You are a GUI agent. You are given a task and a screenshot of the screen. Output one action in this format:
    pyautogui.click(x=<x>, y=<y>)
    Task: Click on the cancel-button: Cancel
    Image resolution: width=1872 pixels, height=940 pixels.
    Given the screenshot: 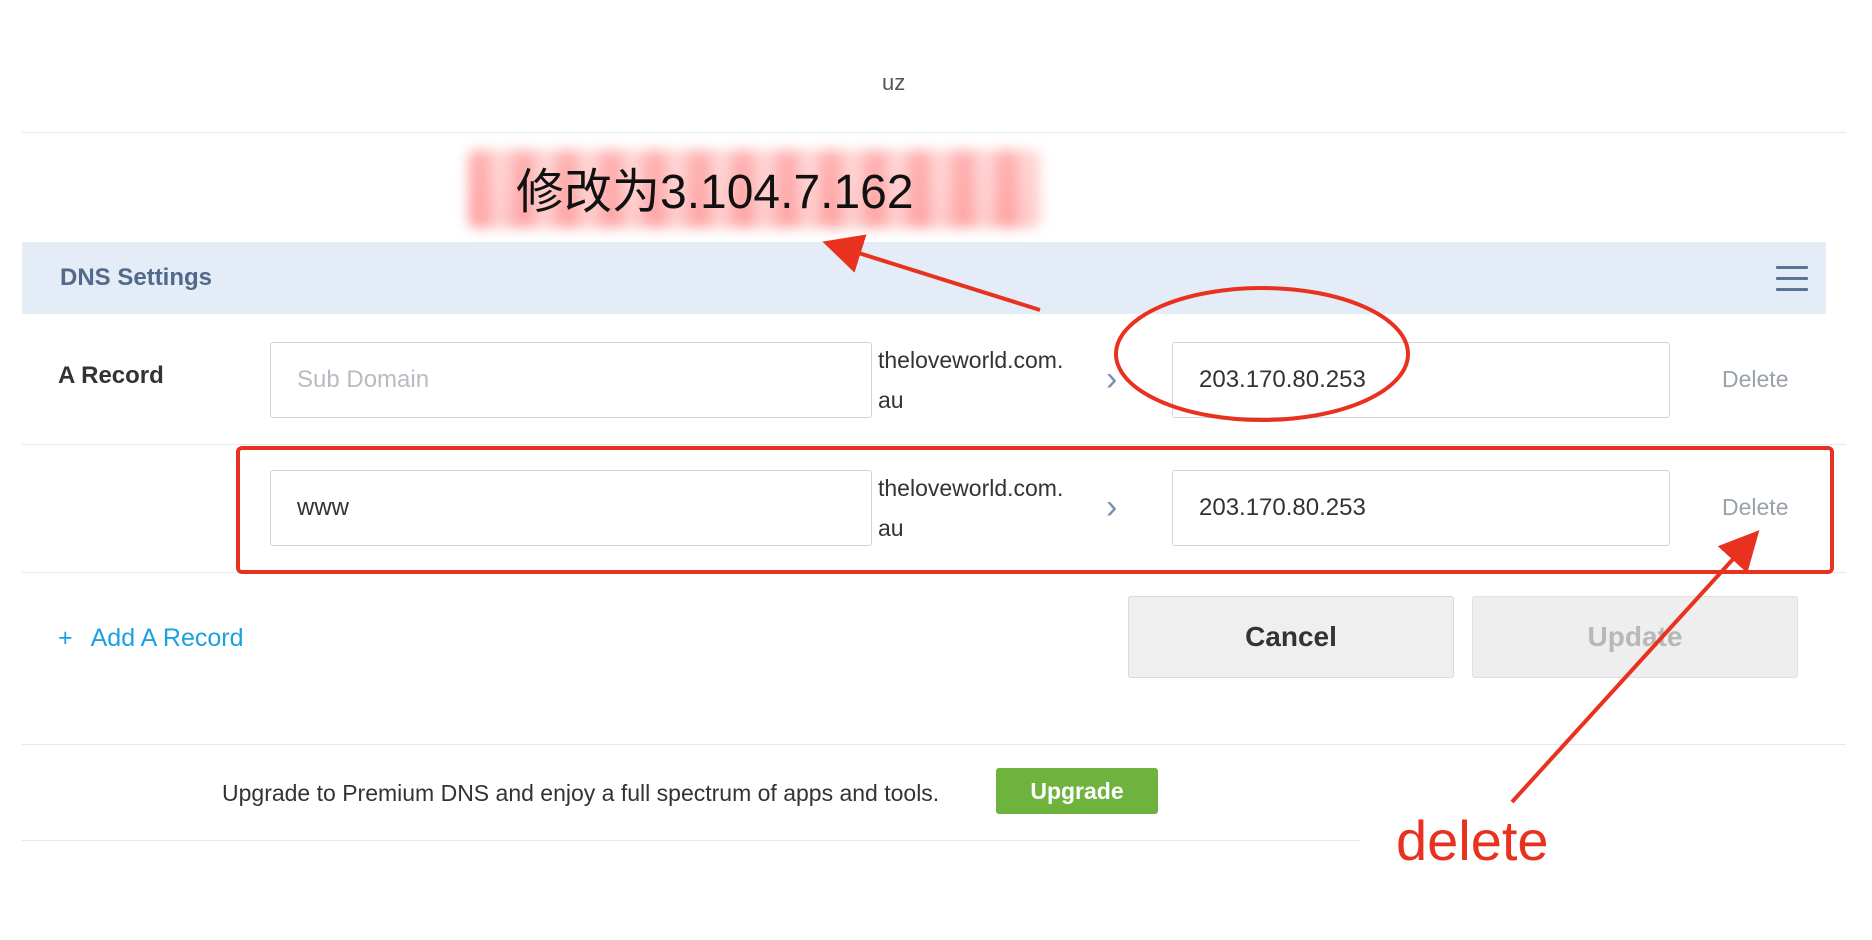 What is the action you would take?
    pyautogui.click(x=1291, y=637)
    